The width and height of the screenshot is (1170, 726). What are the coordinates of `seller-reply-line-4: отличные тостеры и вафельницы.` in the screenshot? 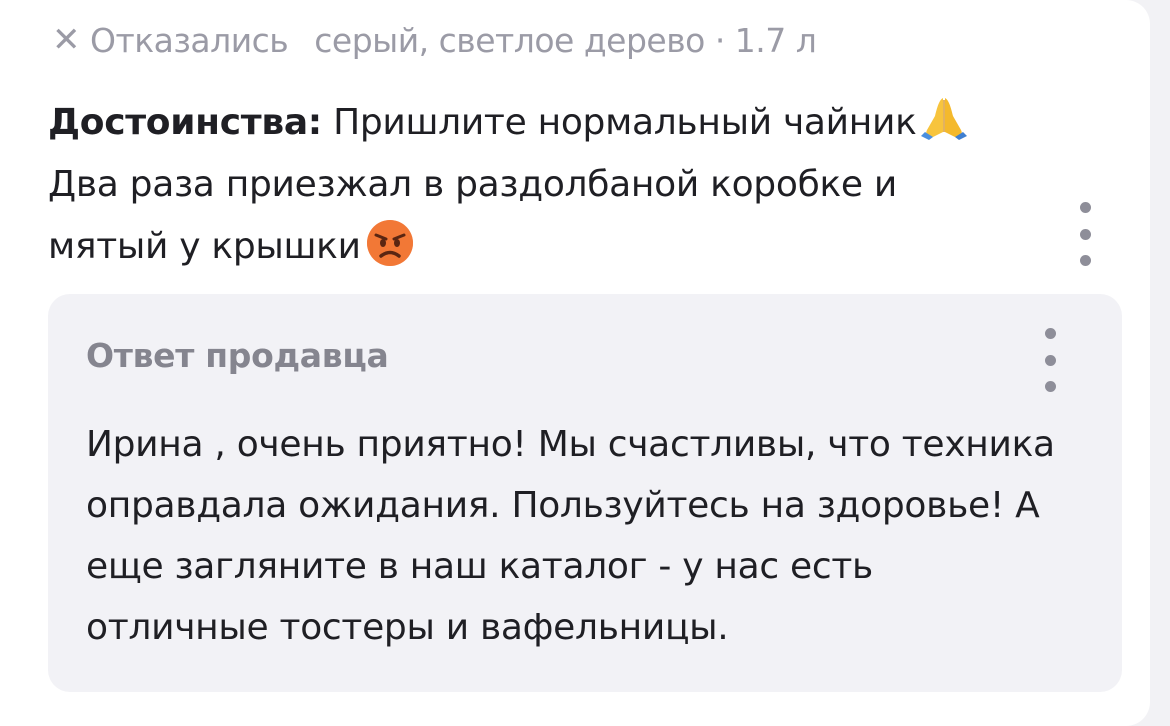 It's located at (407, 627).